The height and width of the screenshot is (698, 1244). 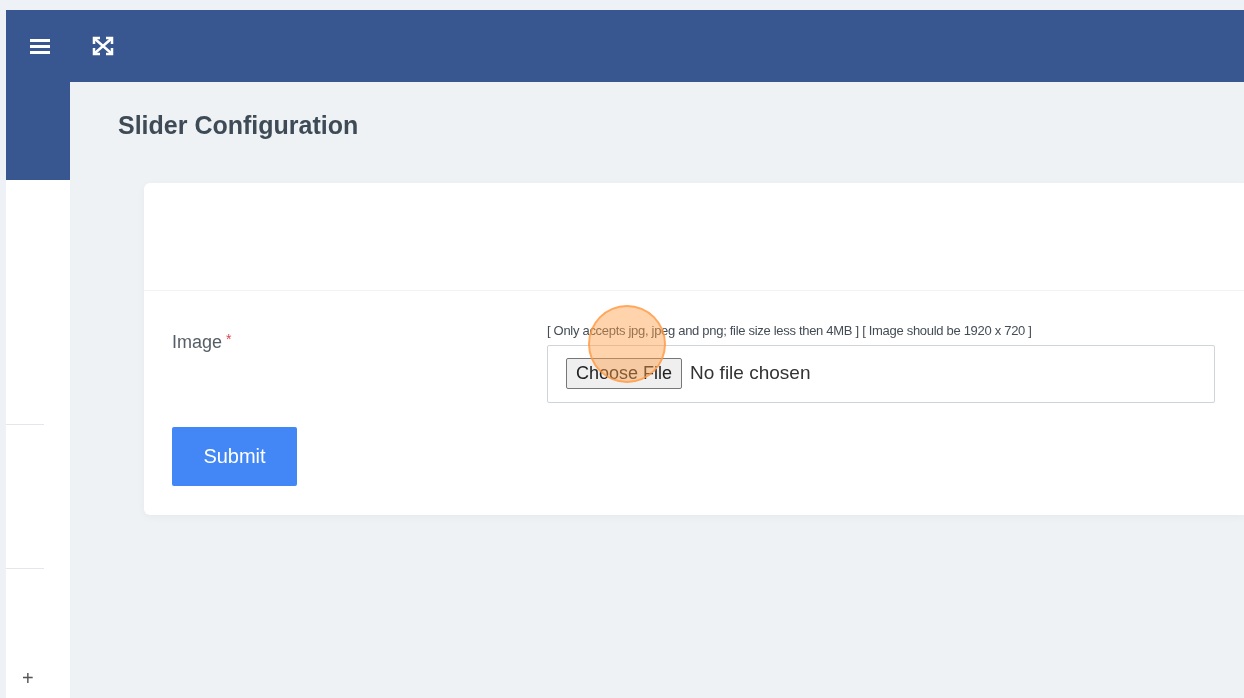 What do you see at coordinates (103, 46) in the screenshot?
I see `expand-arrows-icon` at bounding box center [103, 46].